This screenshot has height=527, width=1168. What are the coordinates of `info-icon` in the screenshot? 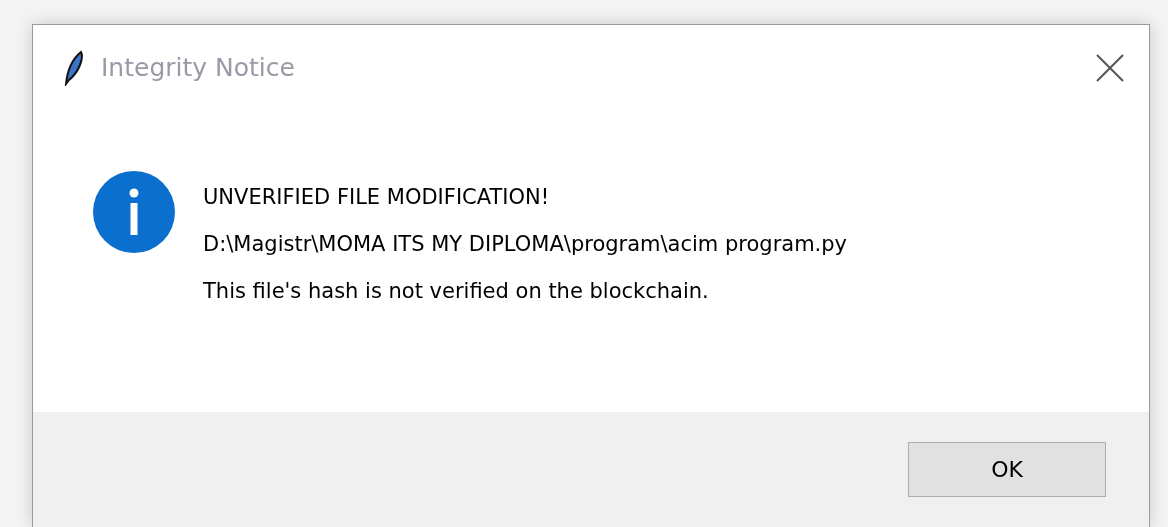 It's located at (134, 212).